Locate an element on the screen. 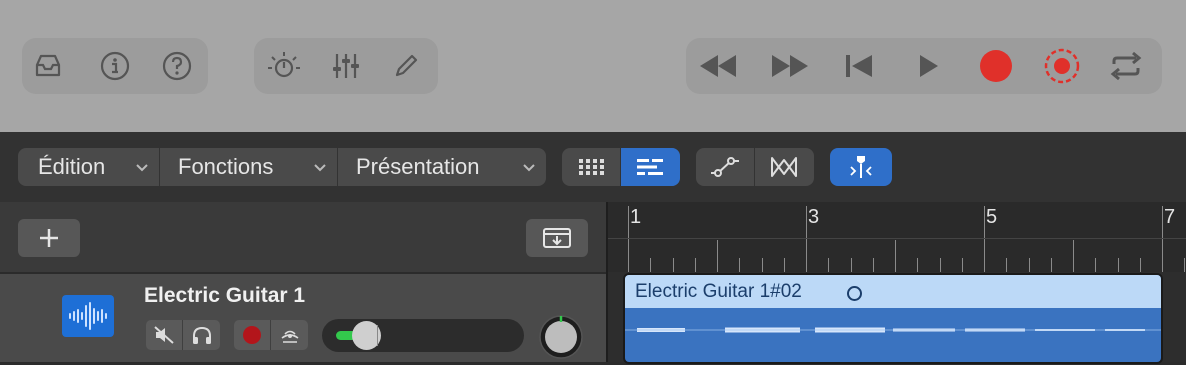 This screenshot has height=365, width=1186. mute-icon is located at coordinates (164, 335).